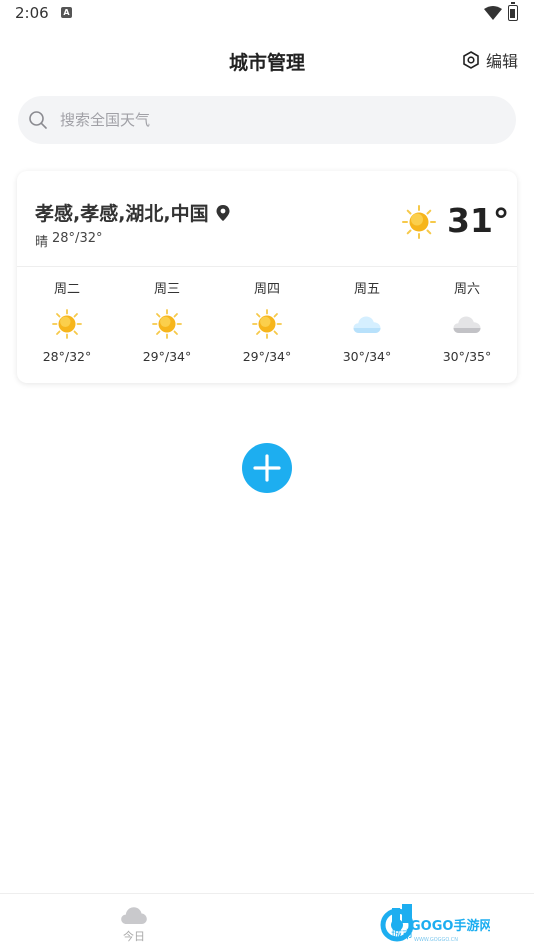  Describe the element at coordinates (66, 289) in the screenshot. I see `forecast-day-label: 周二` at that location.